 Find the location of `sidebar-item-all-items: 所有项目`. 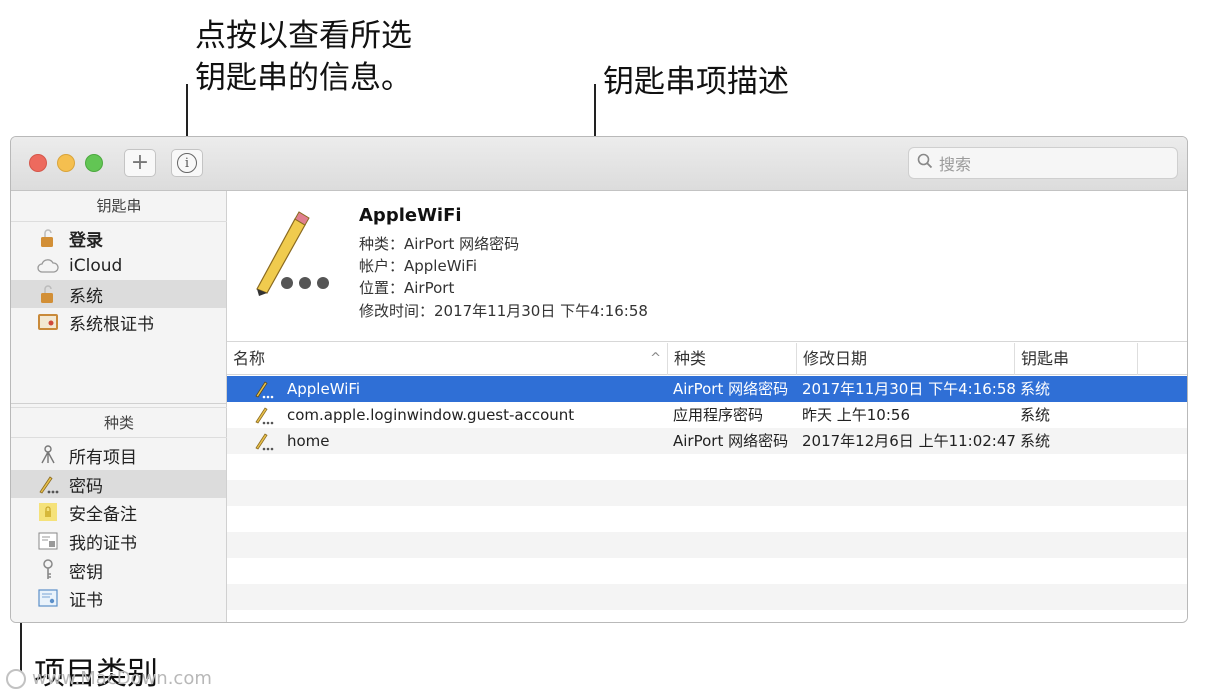

sidebar-item-all-items: 所有项目 is located at coordinates (118, 455).